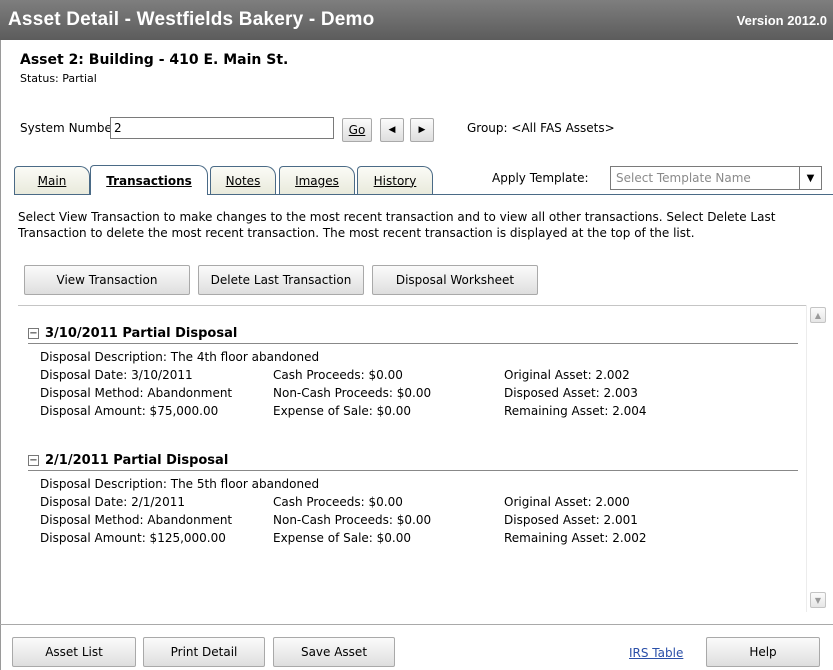 This screenshot has height=670, width=833. I want to click on next-asset-button: ▶, so click(422, 130).